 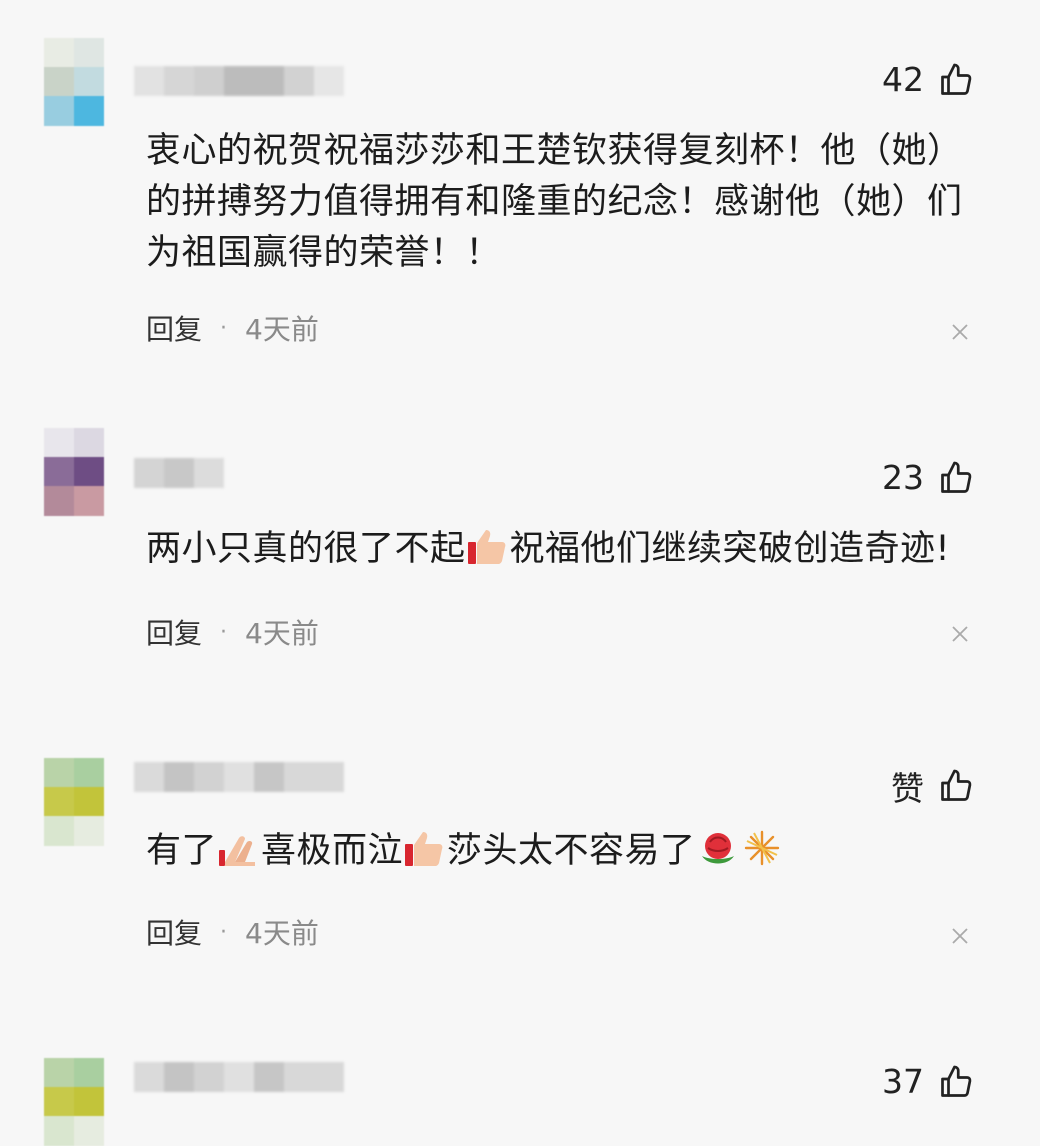 What do you see at coordinates (761, 848) in the screenshot?
I see `sparkler-emoji` at bounding box center [761, 848].